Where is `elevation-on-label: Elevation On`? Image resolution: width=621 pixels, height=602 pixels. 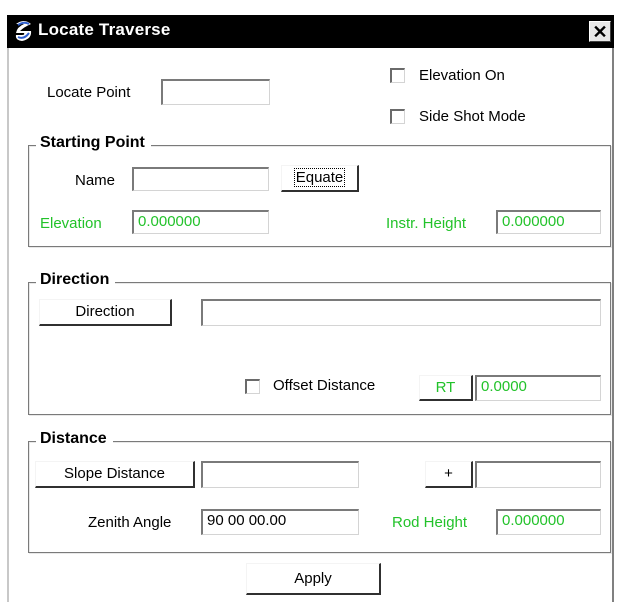 elevation-on-label: Elevation On is located at coordinates (462, 75).